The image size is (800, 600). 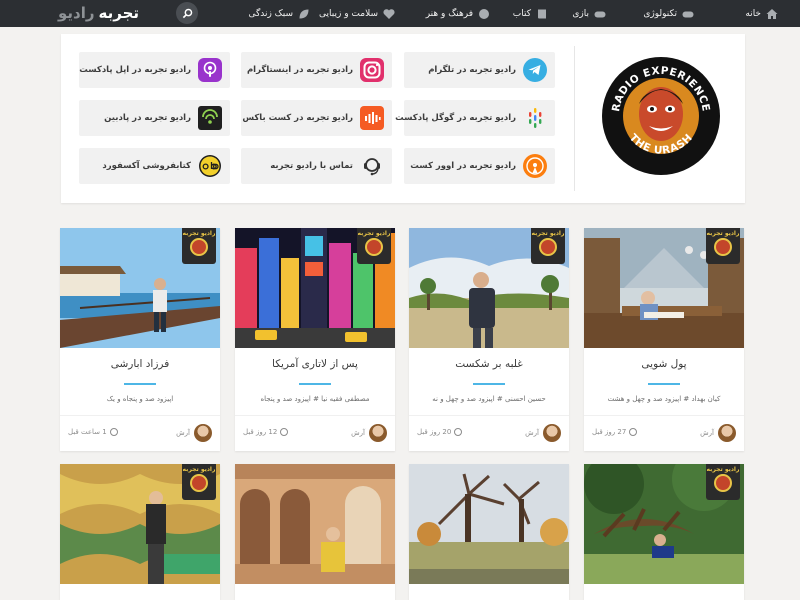 I want to click on brand-part-2: رادیو, so click(x=76, y=13).